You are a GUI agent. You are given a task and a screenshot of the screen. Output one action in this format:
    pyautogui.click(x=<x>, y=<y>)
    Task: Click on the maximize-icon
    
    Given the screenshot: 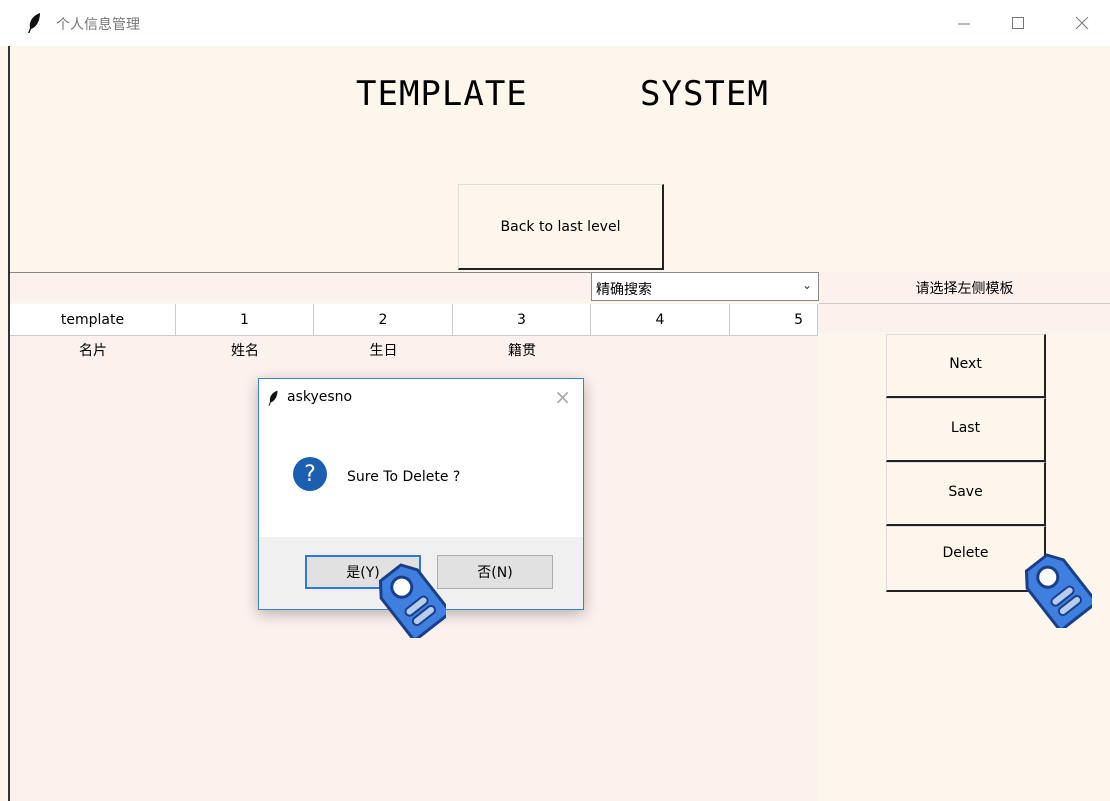 What is the action you would take?
    pyautogui.click(x=1018, y=23)
    